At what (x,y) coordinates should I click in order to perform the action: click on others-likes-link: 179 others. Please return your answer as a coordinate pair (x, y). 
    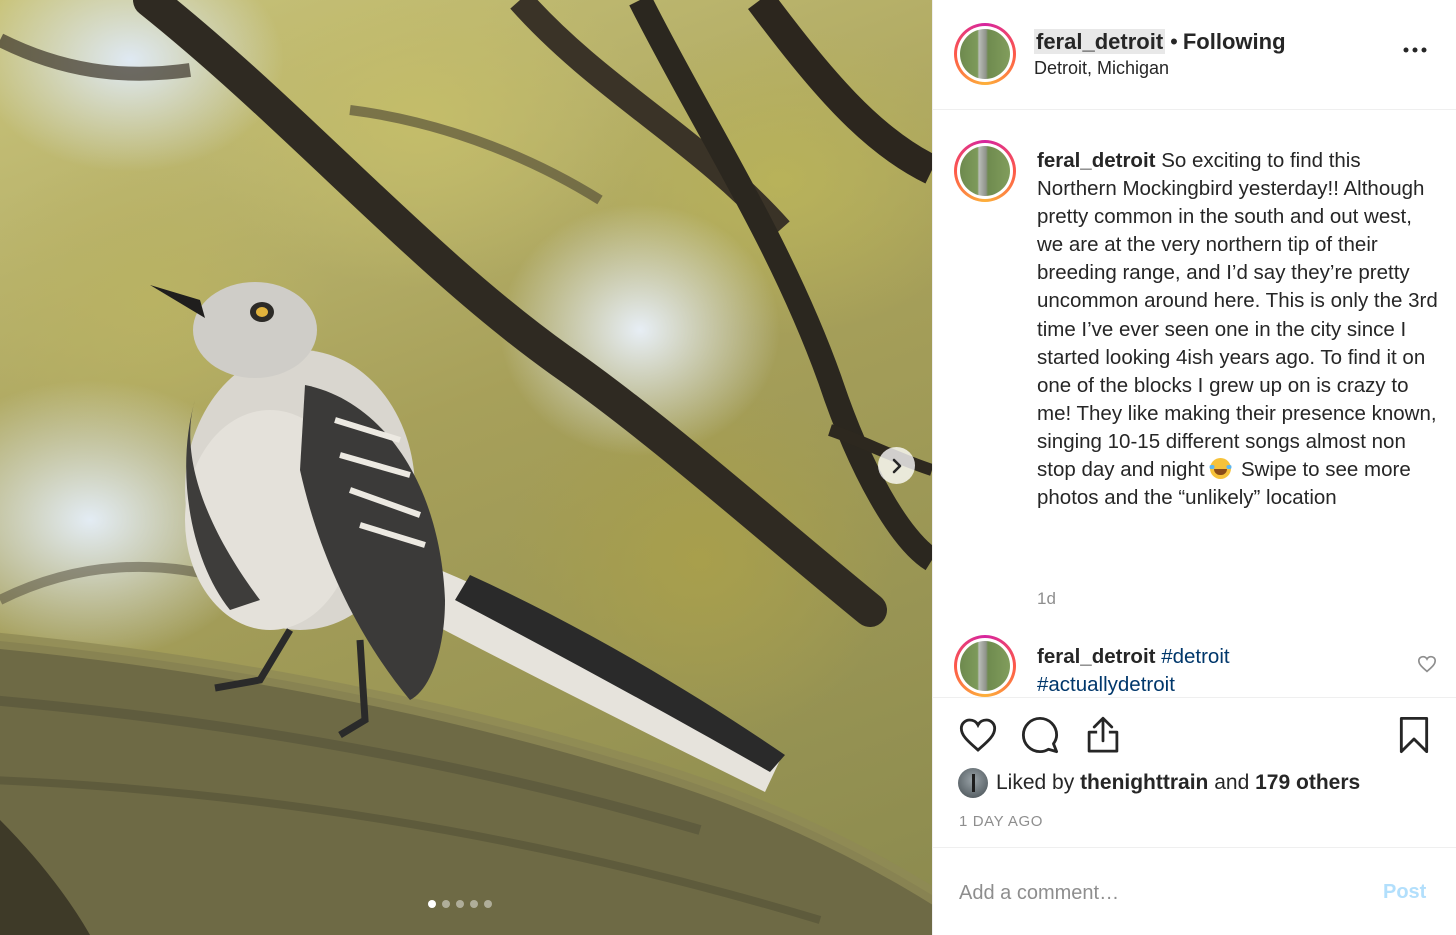
    Looking at the image, I should click on (1307, 783).